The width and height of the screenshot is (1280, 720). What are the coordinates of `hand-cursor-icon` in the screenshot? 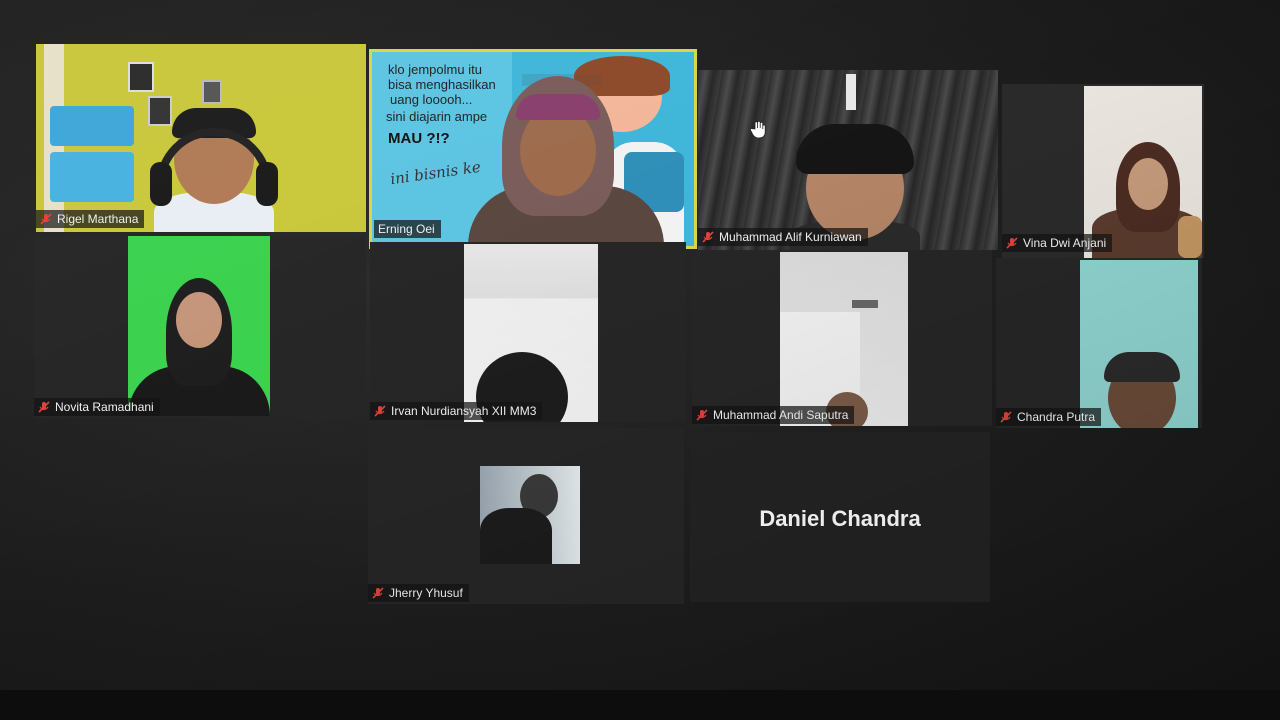 It's located at (758, 129).